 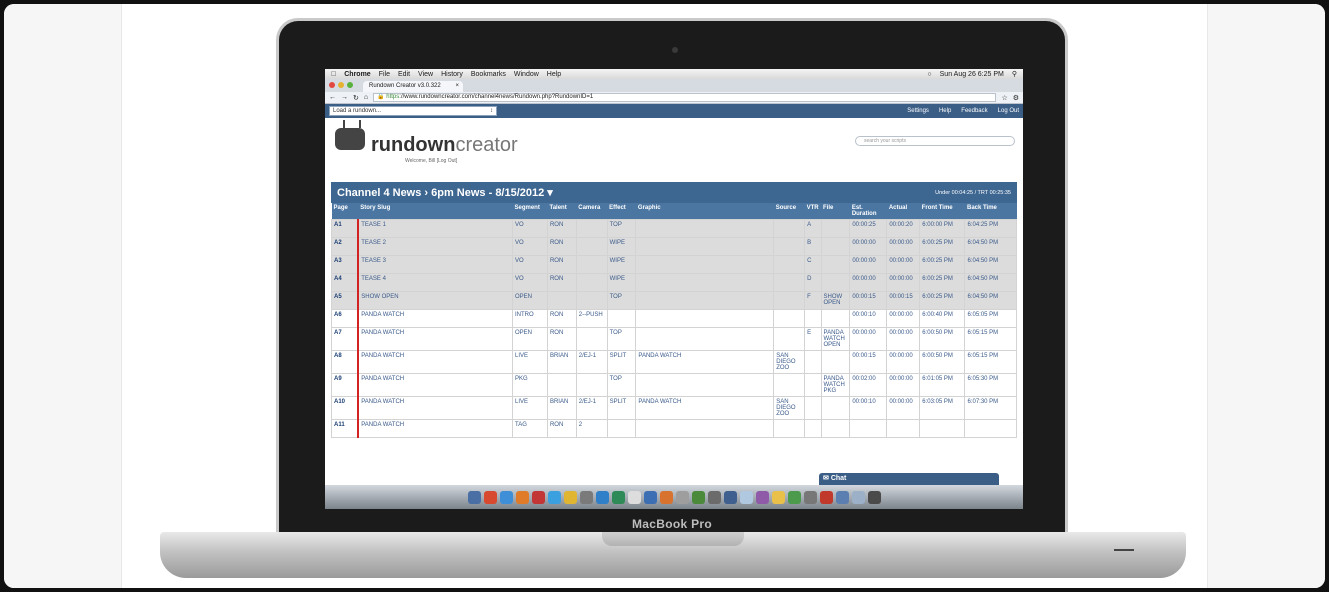 What do you see at coordinates (530, 318) in the screenshot?
I see `table-cell: INTRO` at bounding box center [530, 318].